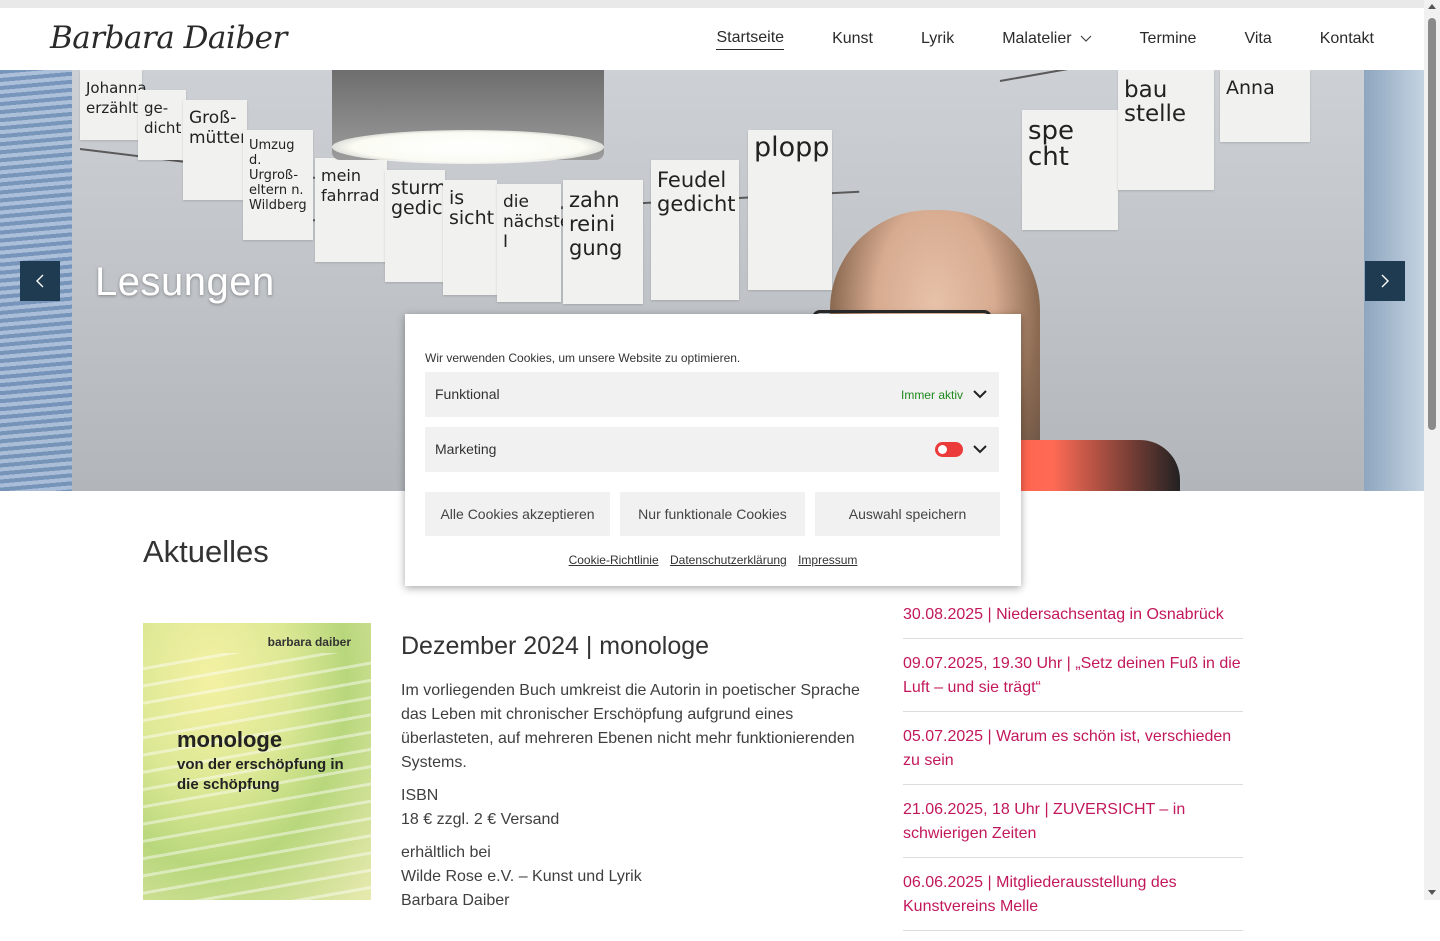 This screenshot has height=941, width=1440. I want to click on functional-cookies-only-button: Nur funktionale Cookies, so click(712, 514).